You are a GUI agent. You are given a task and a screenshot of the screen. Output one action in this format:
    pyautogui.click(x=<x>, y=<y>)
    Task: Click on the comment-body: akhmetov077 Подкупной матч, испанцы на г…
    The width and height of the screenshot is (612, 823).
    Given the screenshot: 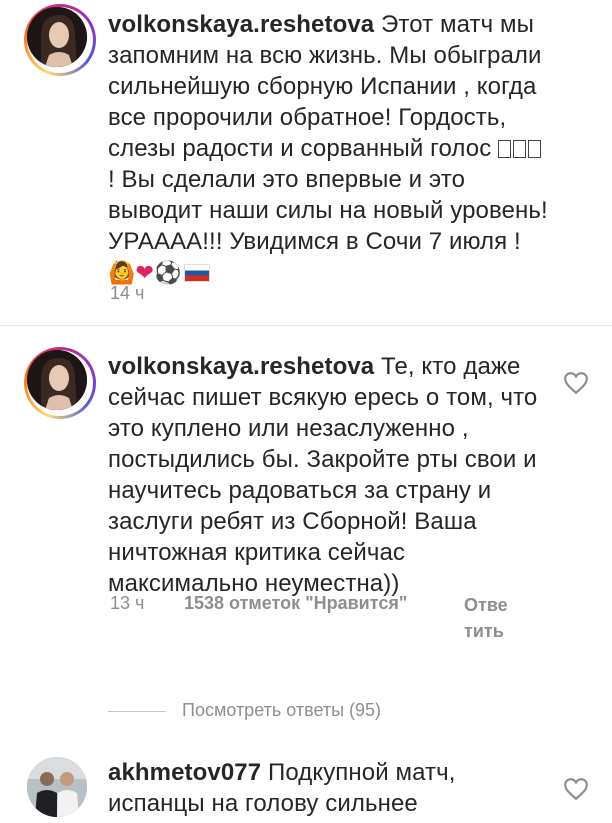 What is the action you would take?
    pyautogui.click(x=288, y=788)
    